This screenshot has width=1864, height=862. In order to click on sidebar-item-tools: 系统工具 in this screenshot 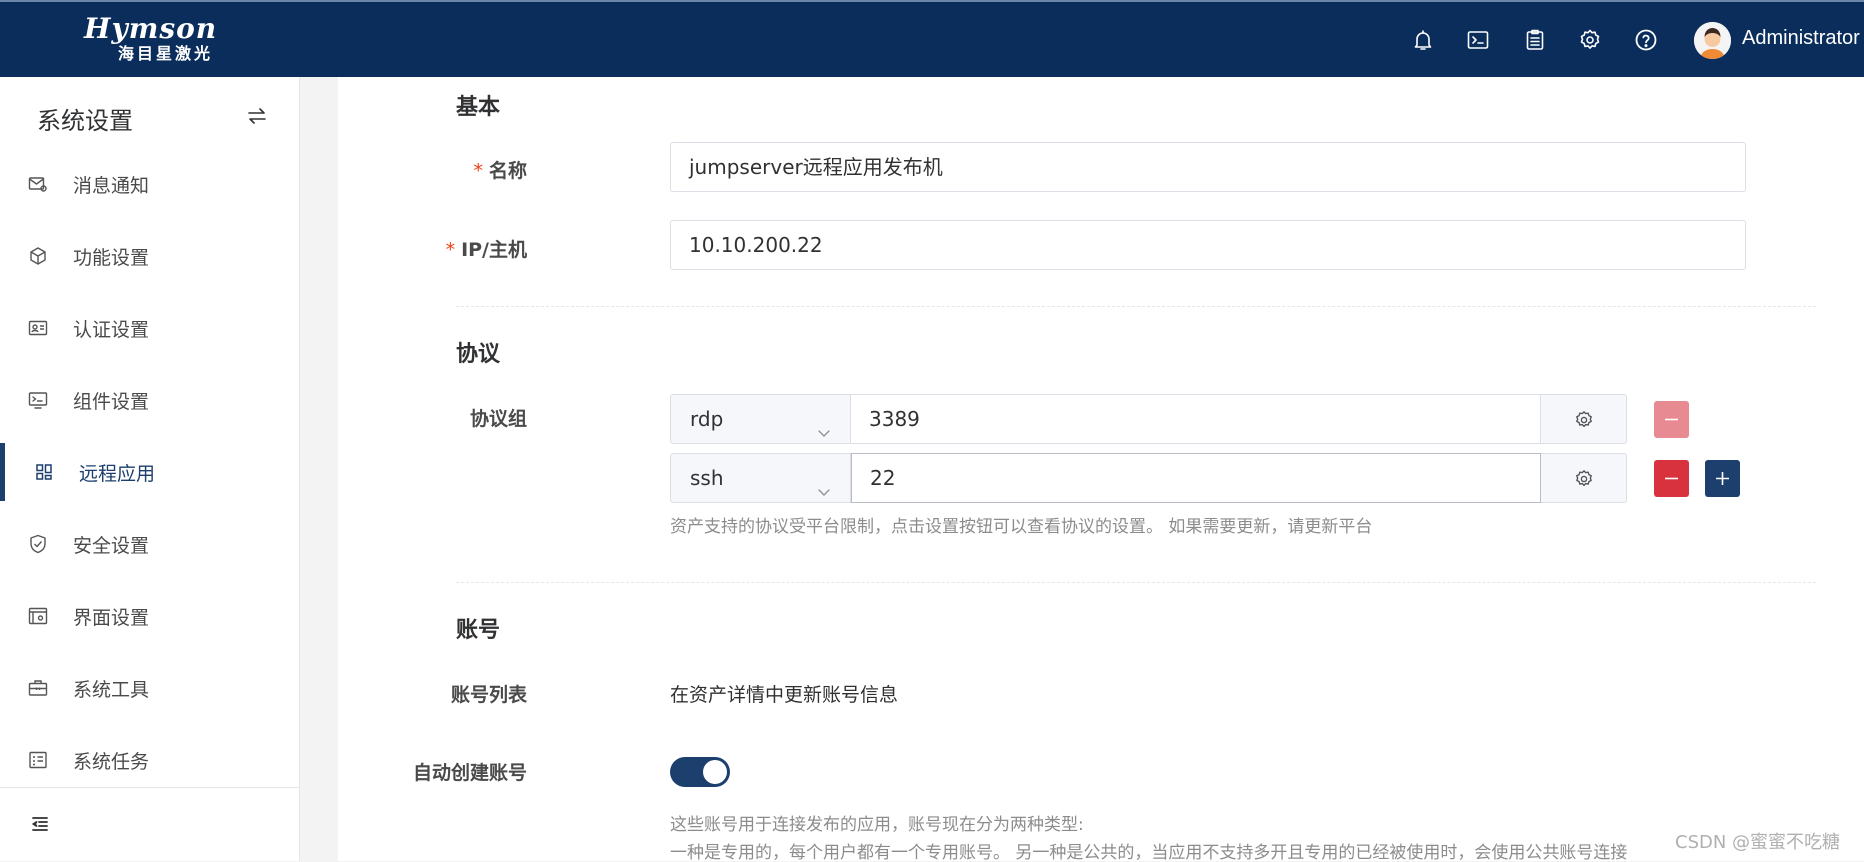, I will do `click(149, 688)`.